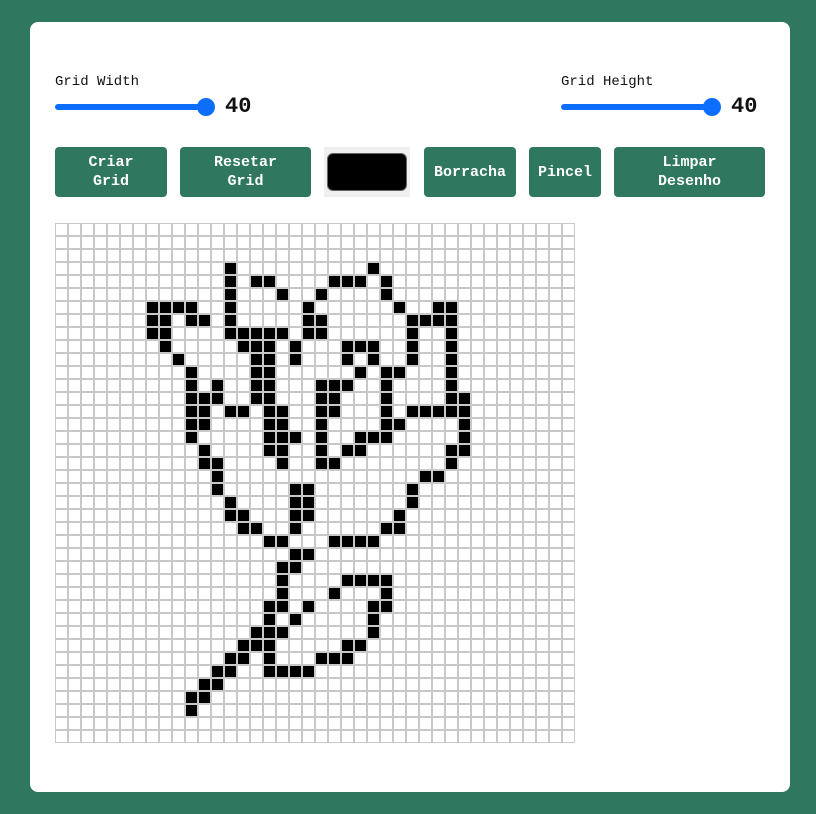 The width and height of the screenshot is (816, 814). What do you see at coordinates (206, 106) in the screenshot?
I see `grid-width-slider-thumb` at bounding box center [206, 106].